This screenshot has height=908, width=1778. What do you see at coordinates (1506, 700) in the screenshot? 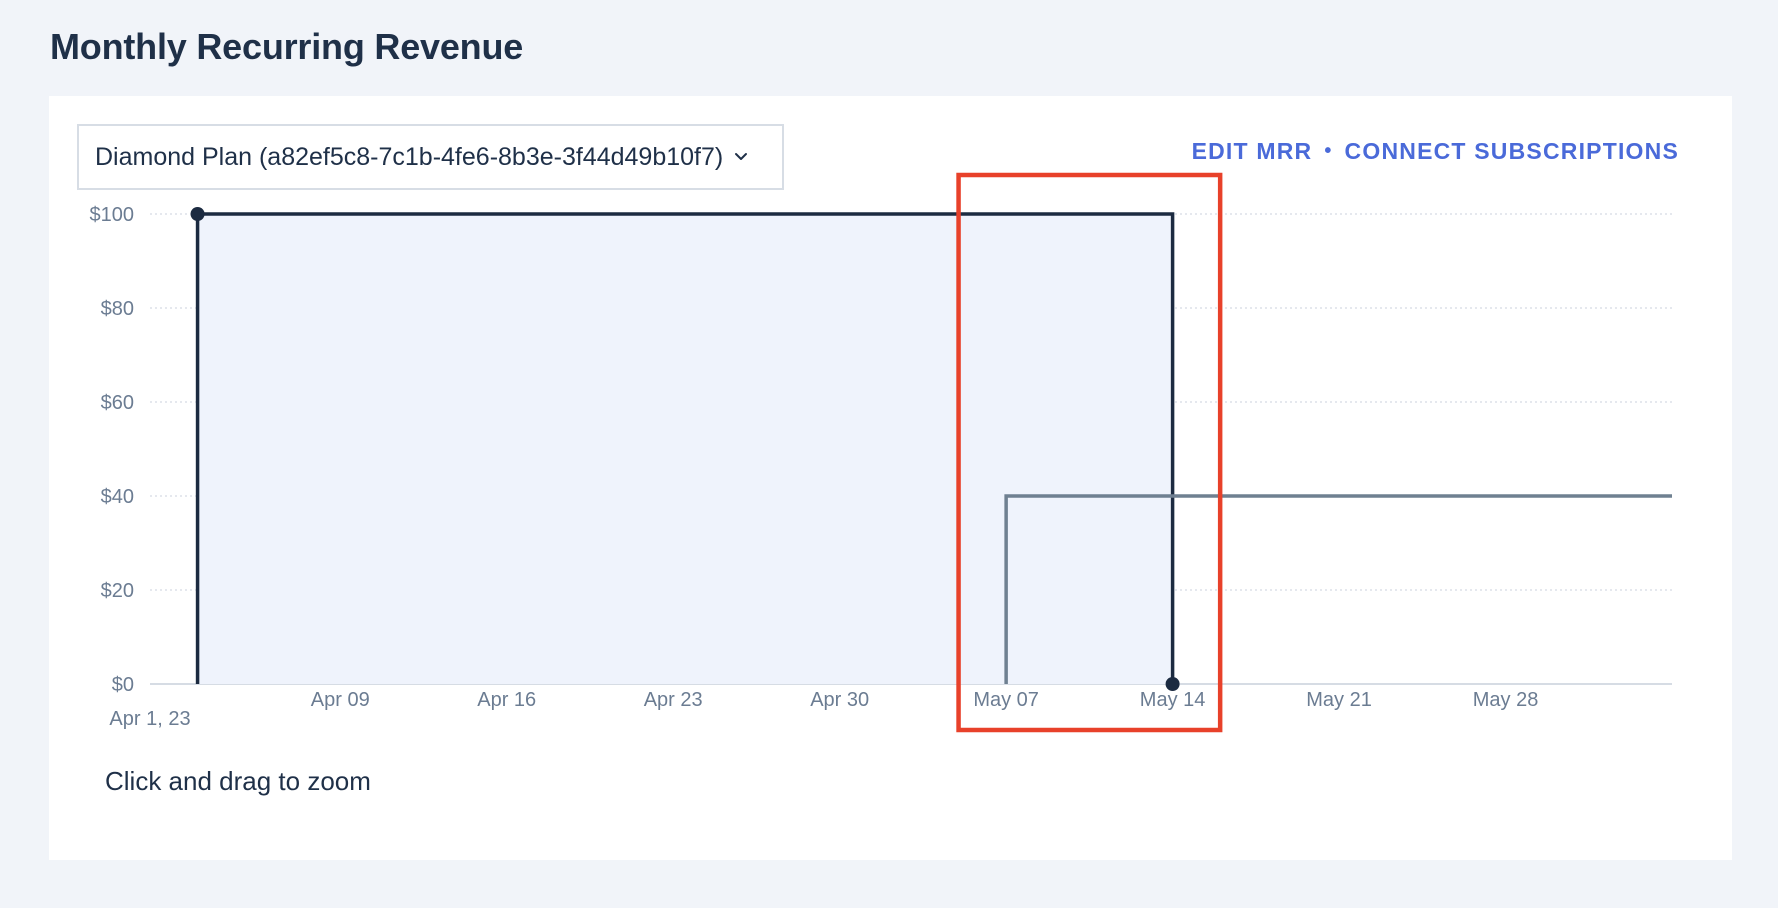
I see `x-tick-label: May 28` at bounding box center [1506, 700].